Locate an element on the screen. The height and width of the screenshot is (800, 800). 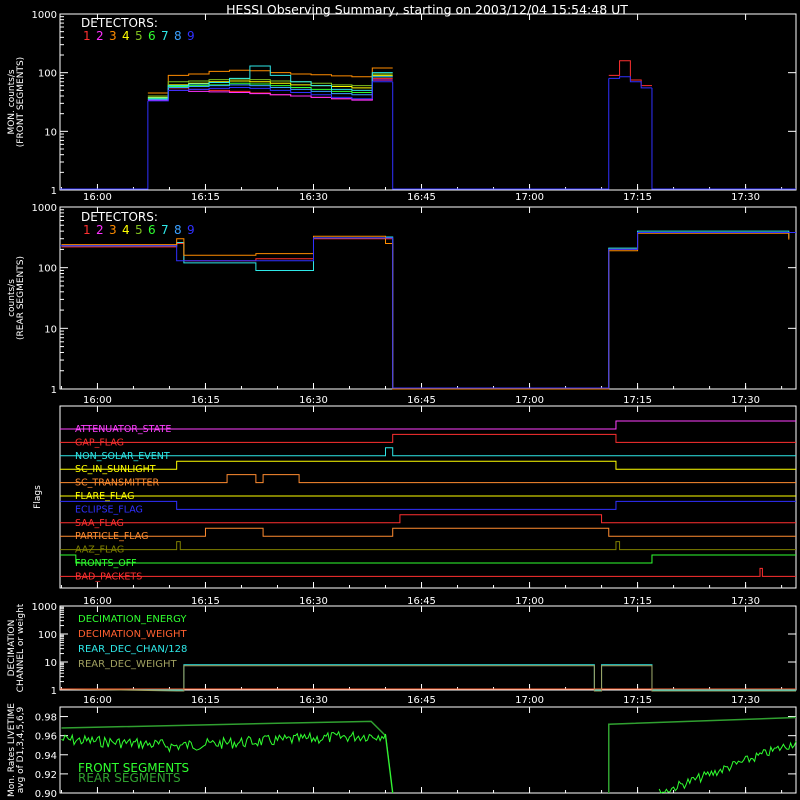
rear-ytick-label: 10 is located at coordinates (50, 329).